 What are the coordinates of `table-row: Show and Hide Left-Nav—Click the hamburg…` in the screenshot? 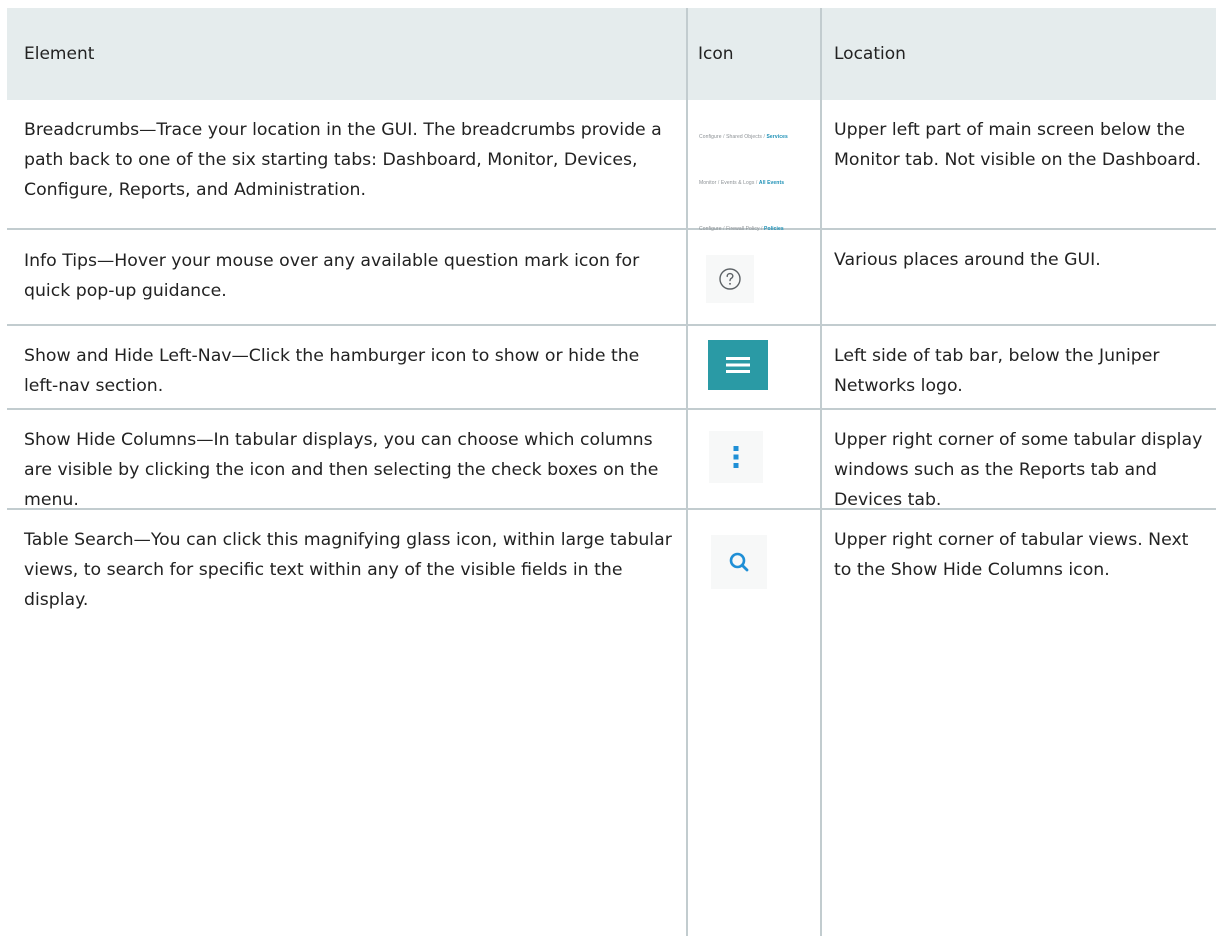 It's located at (611, 368).